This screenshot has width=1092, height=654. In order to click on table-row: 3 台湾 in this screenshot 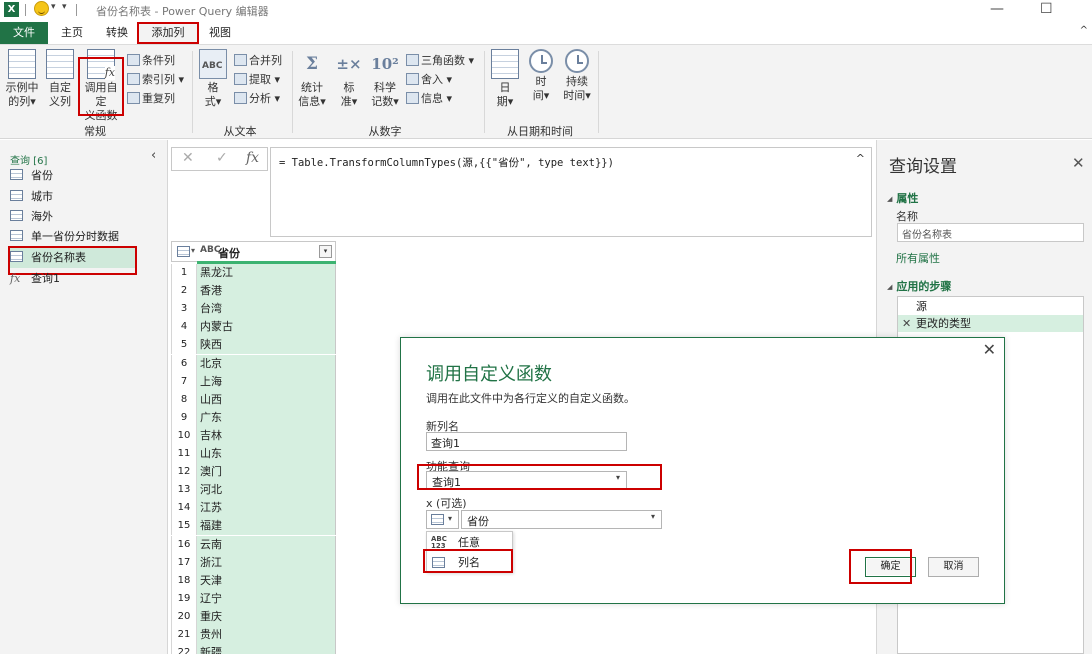, I will do `click(253, 309)`.